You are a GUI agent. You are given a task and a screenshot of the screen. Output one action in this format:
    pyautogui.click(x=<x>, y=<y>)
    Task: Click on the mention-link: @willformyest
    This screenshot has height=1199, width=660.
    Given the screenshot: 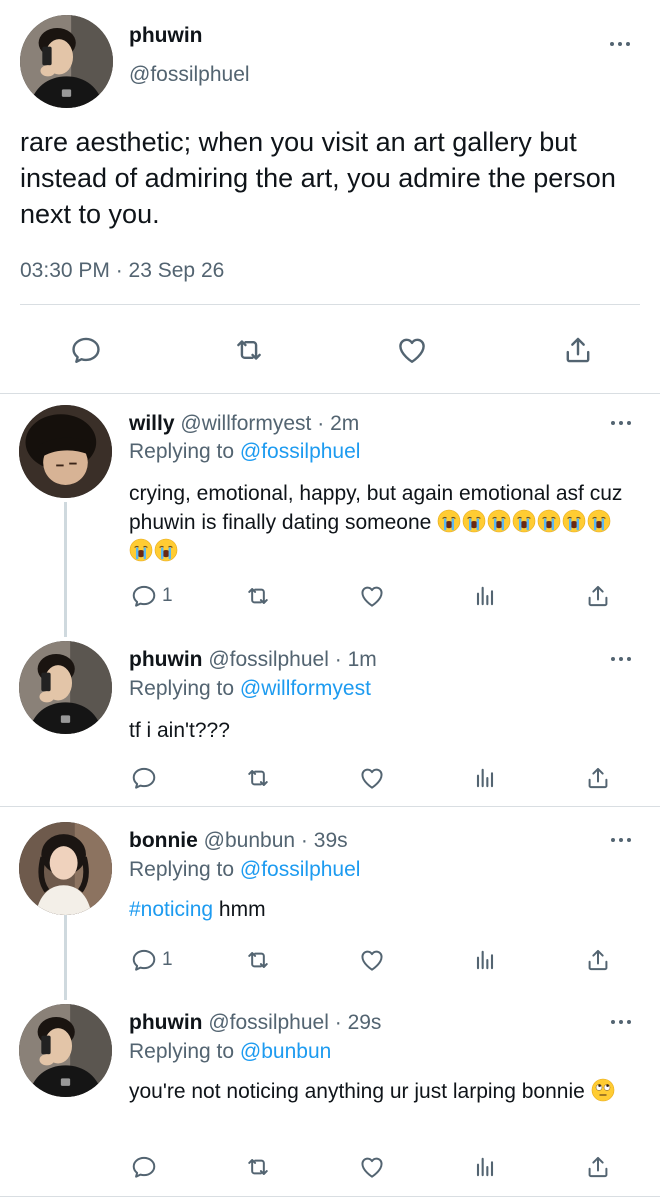 What is the action you would take?
    pyautogui.click(x=305, y=688)
    